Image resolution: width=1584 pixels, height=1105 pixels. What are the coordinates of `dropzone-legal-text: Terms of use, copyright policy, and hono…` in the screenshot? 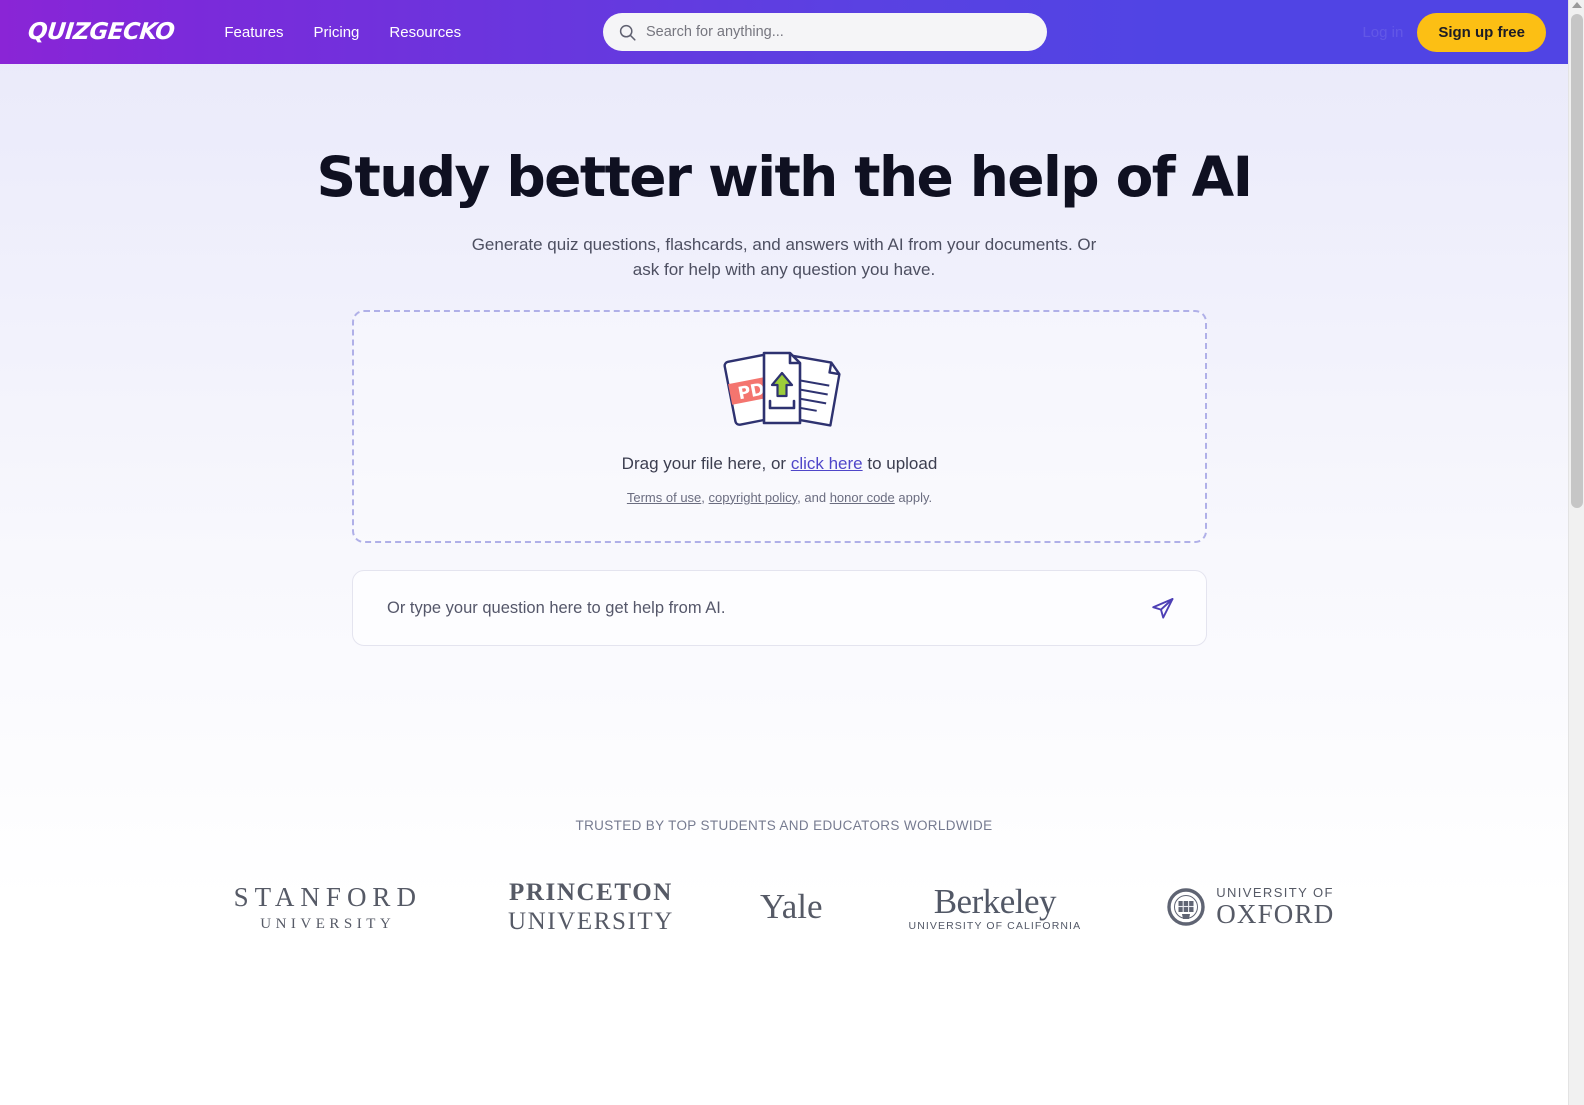 It's located at (779, 497).